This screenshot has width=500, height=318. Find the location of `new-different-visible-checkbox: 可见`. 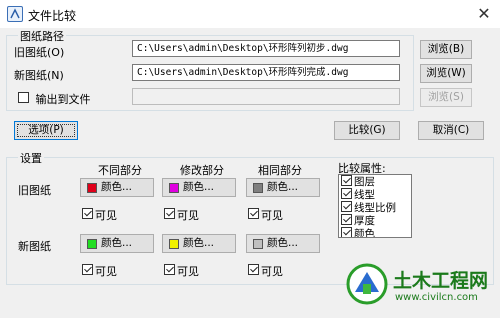

new-different-visible-checkbox: 可见 is located at coordinates (99, 271).